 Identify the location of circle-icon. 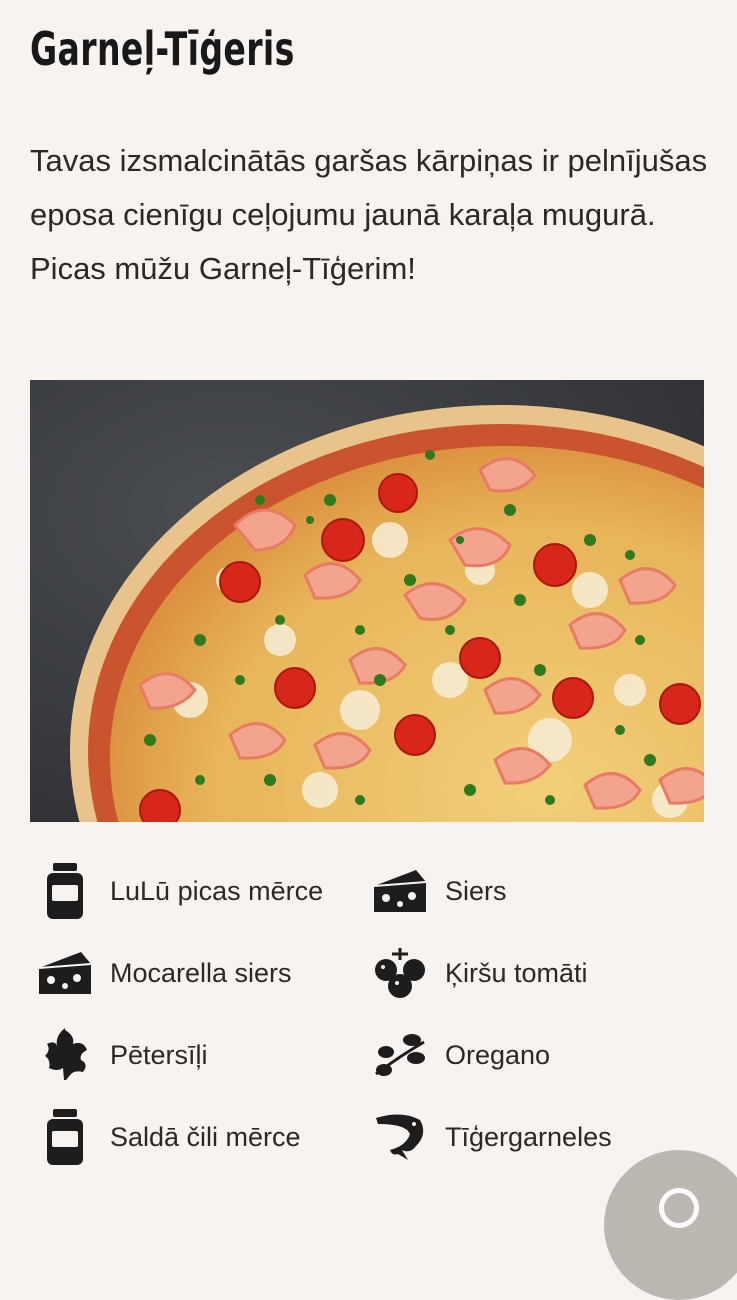
(679, 1208).